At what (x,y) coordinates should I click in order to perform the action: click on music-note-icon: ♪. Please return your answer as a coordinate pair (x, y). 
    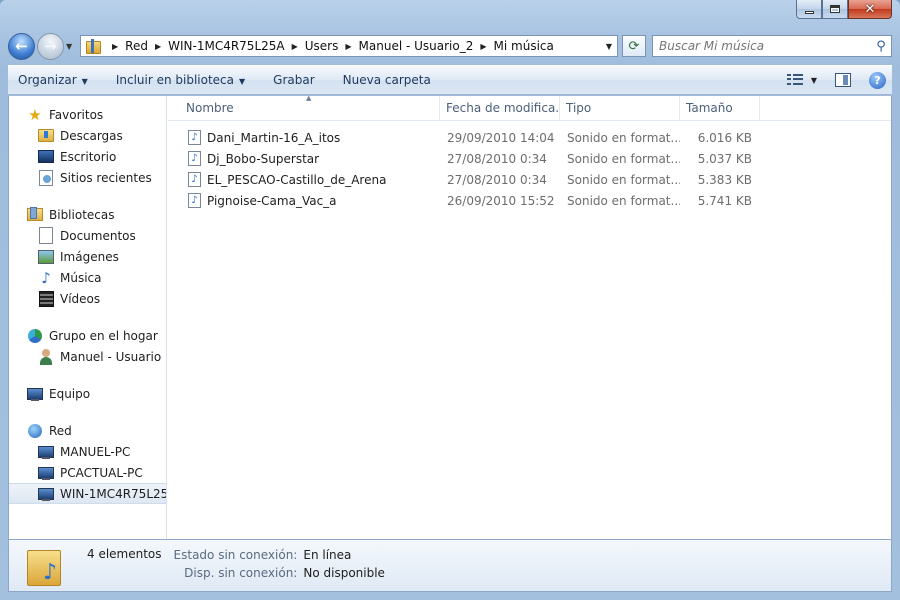
    Looking at the image, I should click on (46, 277).